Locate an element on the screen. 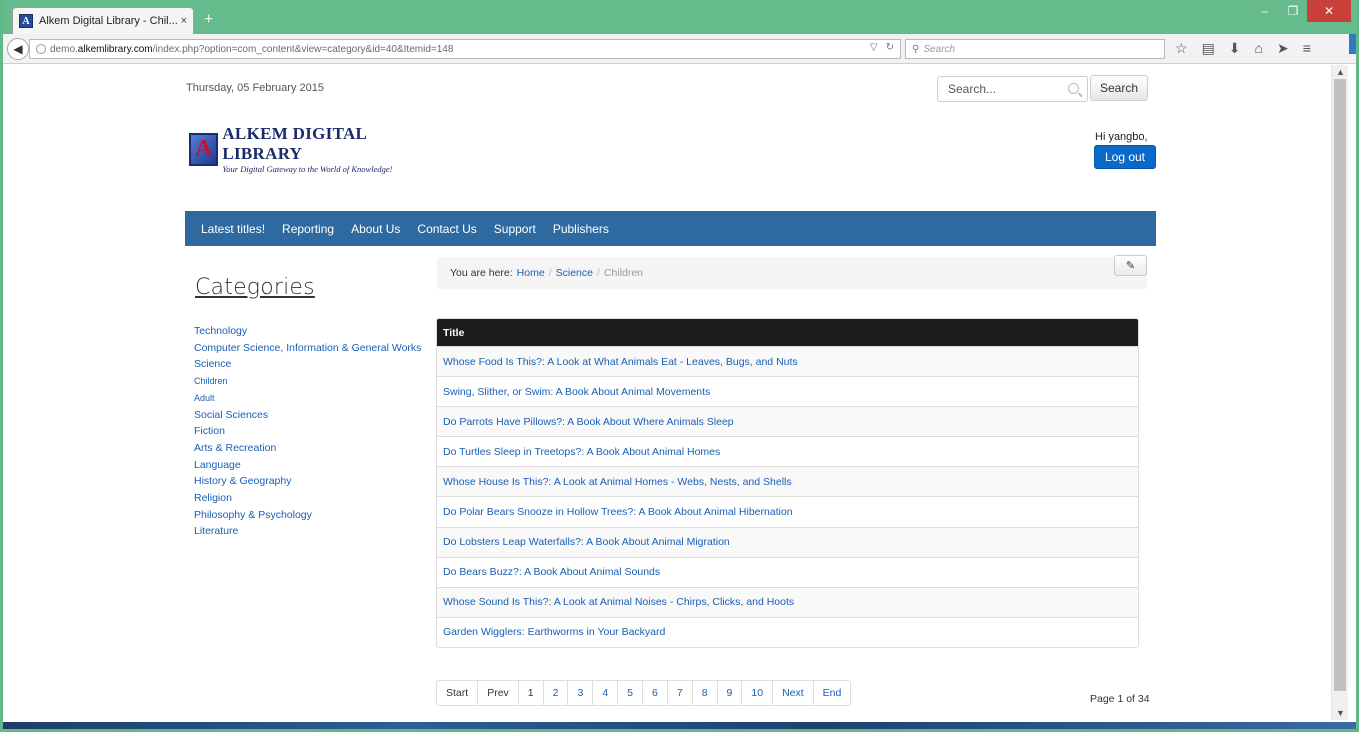 The height and width of the screenshot is (732, 1359). pagination-item: 1 is located at coordinates (530, 693).